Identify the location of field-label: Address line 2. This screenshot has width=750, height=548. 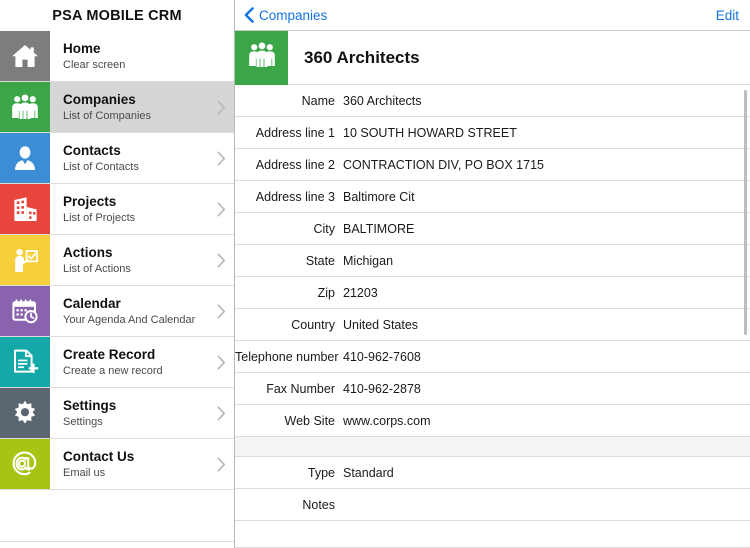
(295, 164).